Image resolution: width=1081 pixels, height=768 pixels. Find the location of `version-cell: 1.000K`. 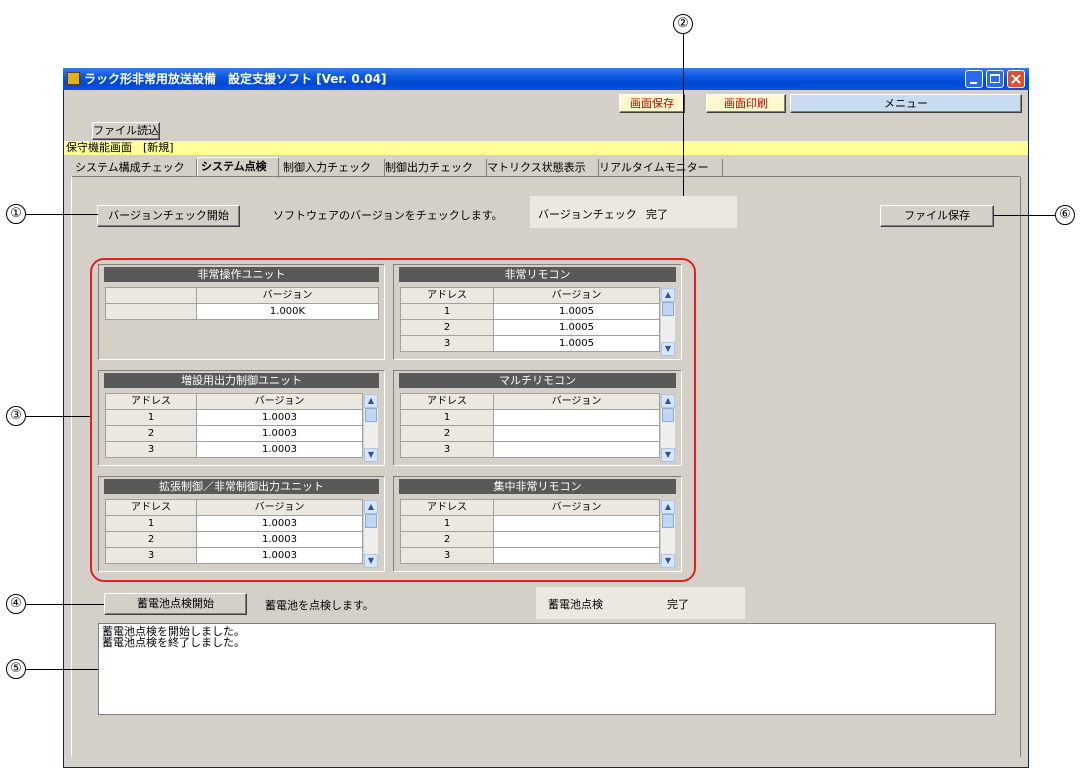

version-cell: 1.000K is located at coordinates (287, 311).